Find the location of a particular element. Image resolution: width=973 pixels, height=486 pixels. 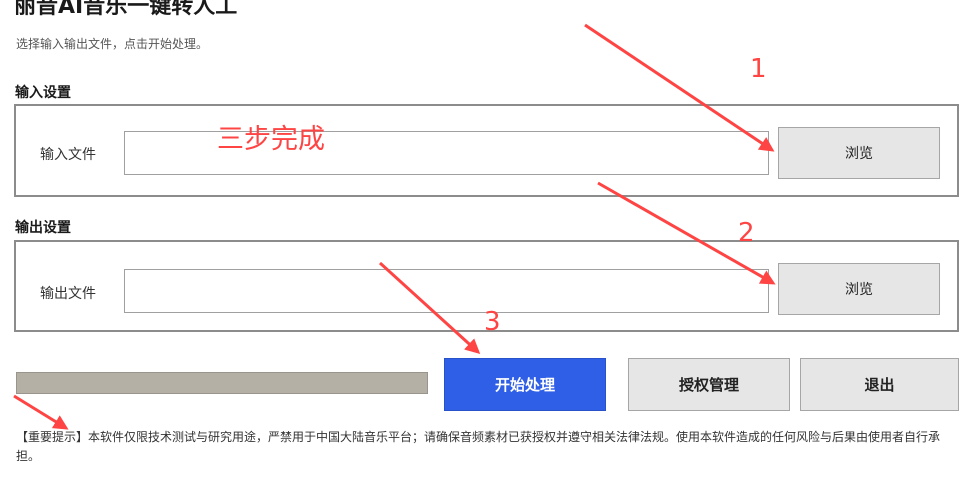

arrow-to-notice is located at coordinates (41, 412).